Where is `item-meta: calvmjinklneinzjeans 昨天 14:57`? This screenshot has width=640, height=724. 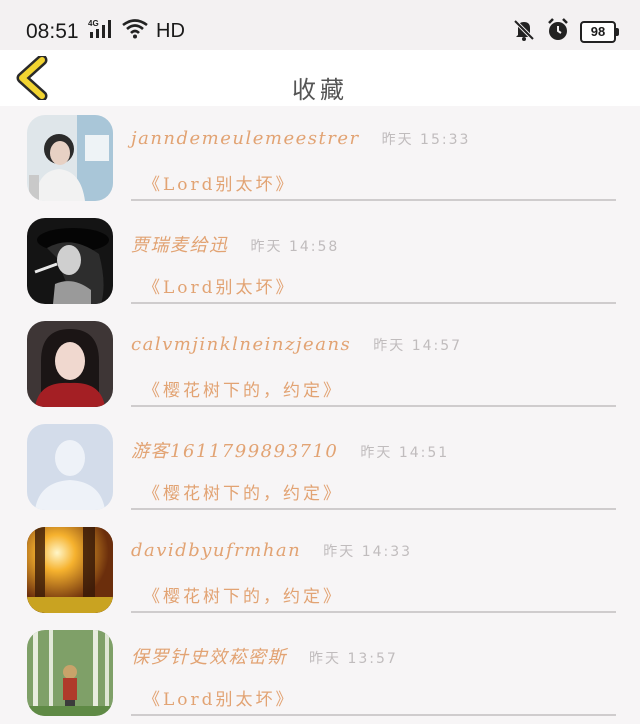 item-meta: calvmjinklneinzjeans 昨天 14:57 is located at coordinates (296, 344).